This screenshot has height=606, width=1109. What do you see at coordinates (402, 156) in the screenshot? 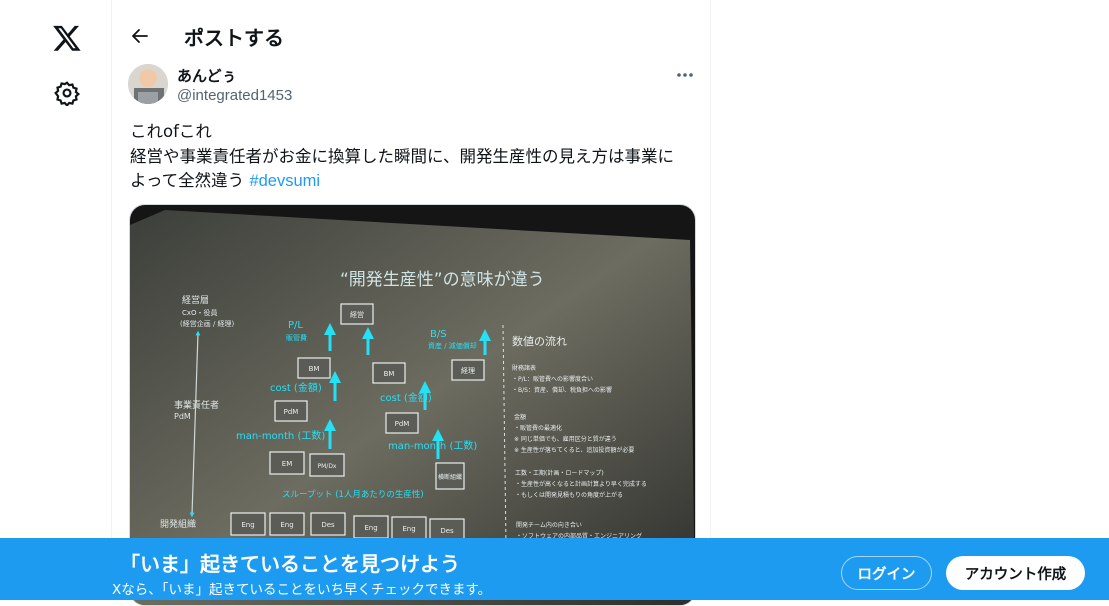
I see `post-line-2: 経営や事業責任者がお金に換算した瞬間に、開発生産性の見え方は事業に` at bounding box center [402, 156].